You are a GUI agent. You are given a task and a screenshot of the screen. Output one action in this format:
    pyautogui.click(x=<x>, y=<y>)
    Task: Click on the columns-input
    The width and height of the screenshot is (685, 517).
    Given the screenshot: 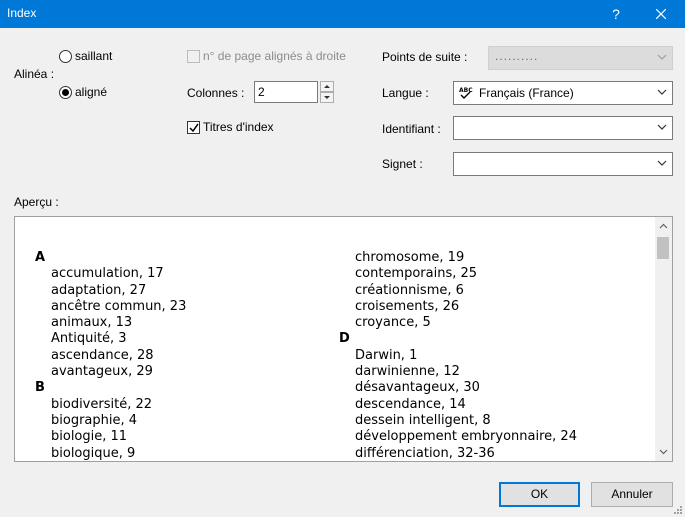 What is the action you would take?
    pyautogui.click(x=286, y=92)
    